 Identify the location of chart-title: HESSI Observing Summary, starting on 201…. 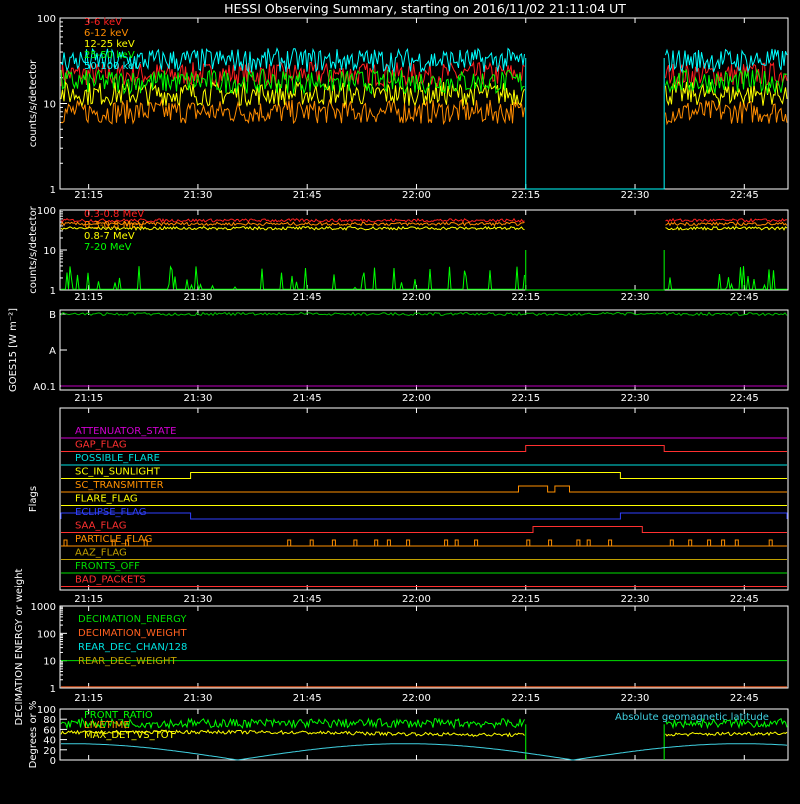
(425, 8).